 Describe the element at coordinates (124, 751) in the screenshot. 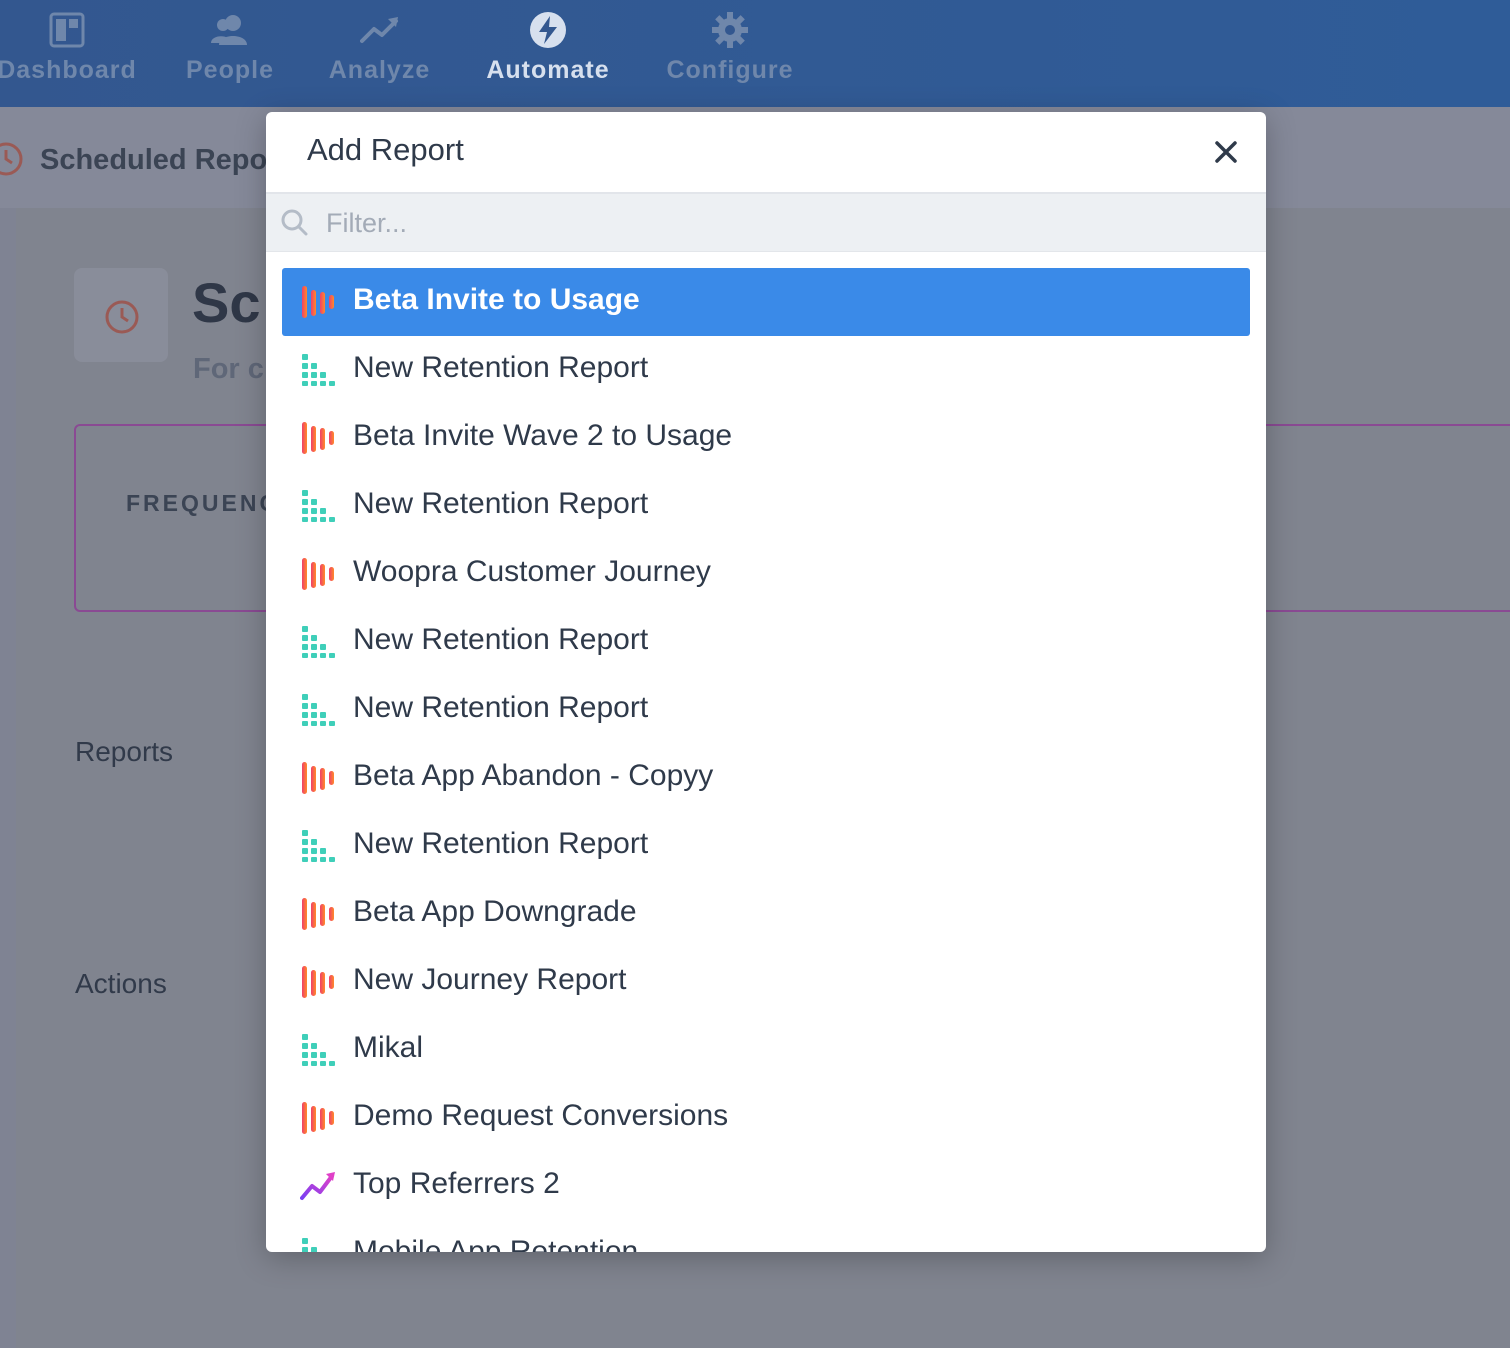

I see `reports-section-label: Reports` at that location.